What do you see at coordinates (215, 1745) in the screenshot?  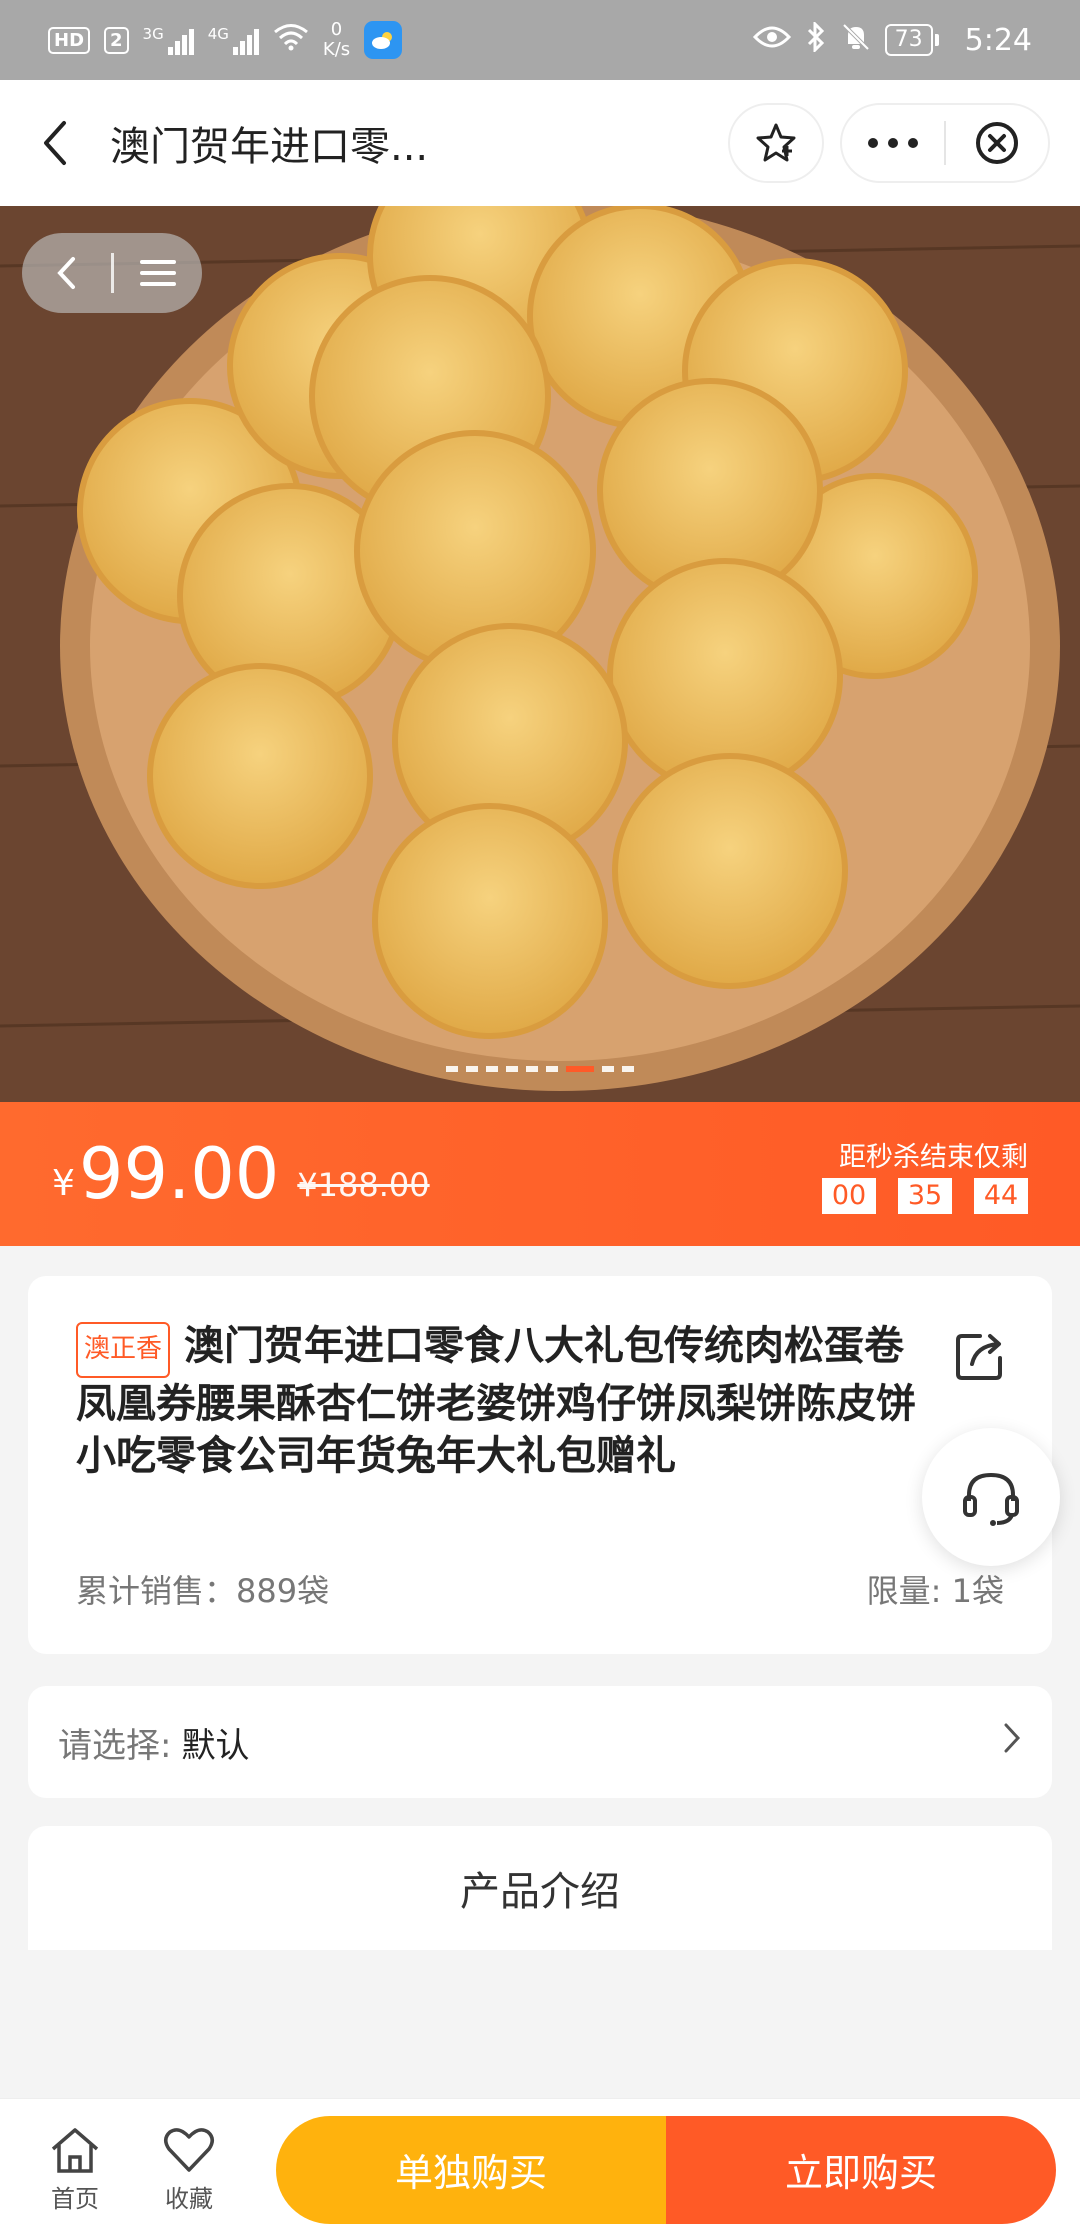 I see `spec-selector-value: 默认` at bounding box center [215, 1745].